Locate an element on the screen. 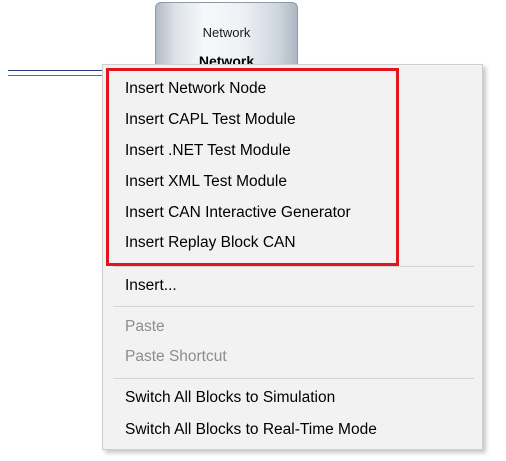  bus-line-blue is located at coordinates (59, 70).